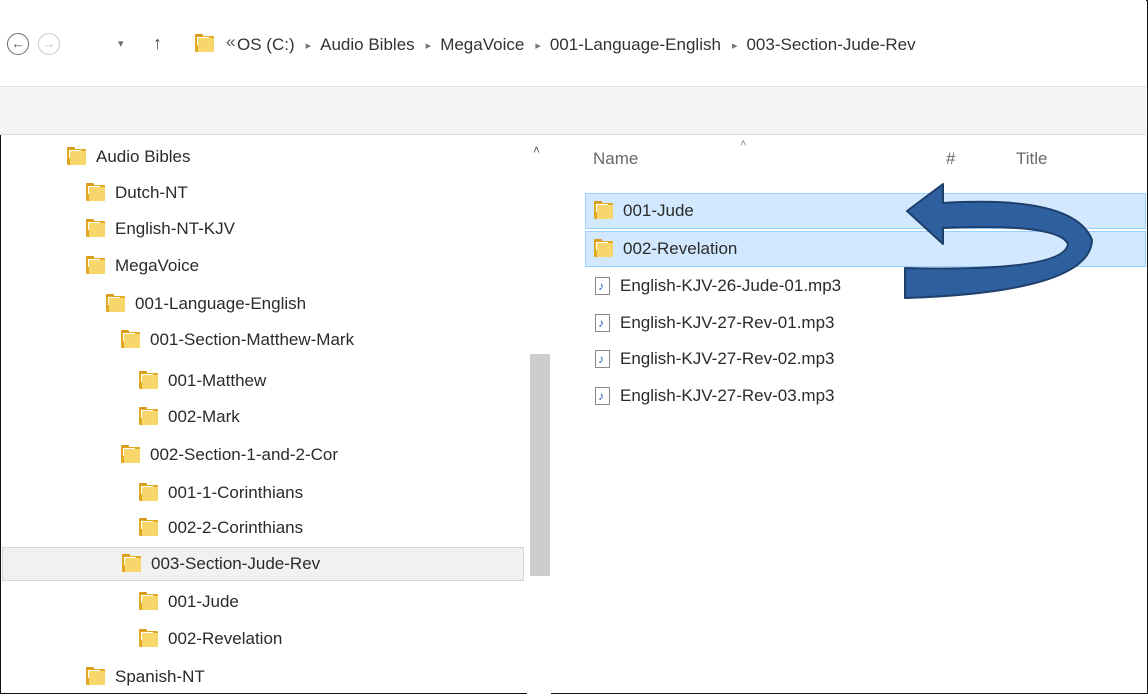 The image size is (1148, 694). What do you see at coordinates (266, 45) in the screenshot?
I see `breadcrumb-os-c: OS (C:)` at bounding box center [266, 45].